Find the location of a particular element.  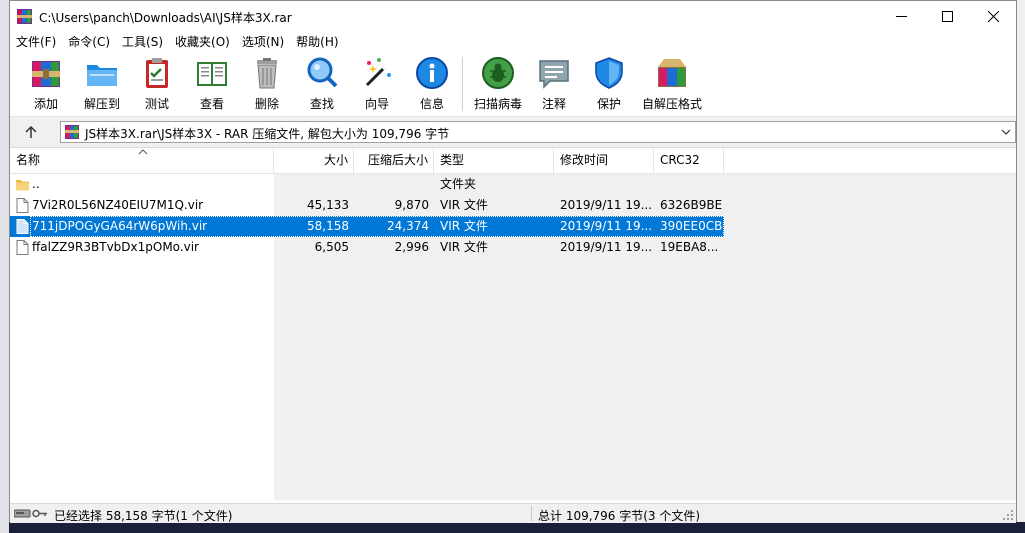

column-header-packed: 压缩后大小 is located at coordinates (394, 160).